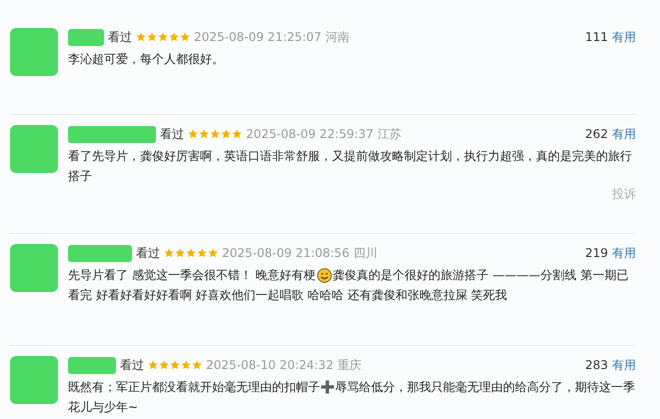 This screenshot has height=419, width=660. I want to click on comment-text: 既然有；军正片都没看就开始毫无理由的扣帽子➕辱骂给低分，那我只能毫无理由的给高分了，期待这一季花儿与少年~, so click(351, 397).